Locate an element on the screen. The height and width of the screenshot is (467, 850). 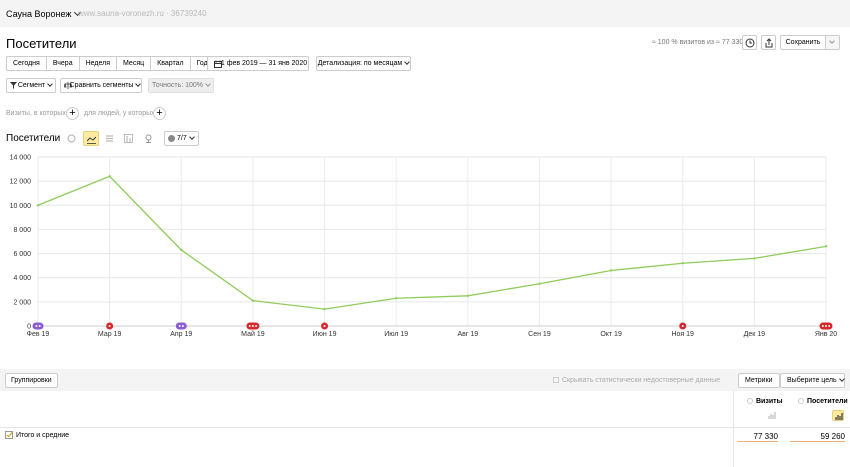
x-tick-label: Авг 19 is located at coordinates (467, 334).